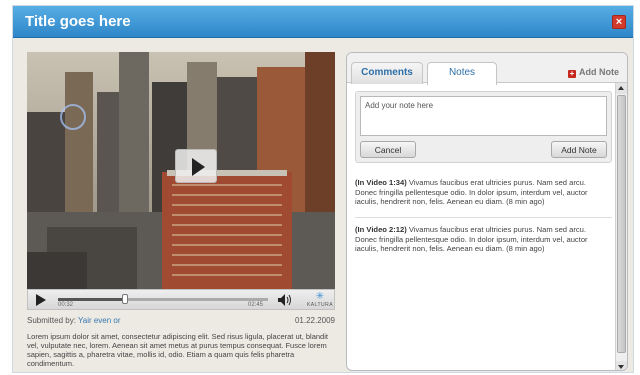 The height and width of the screenshot is (375, 640). I want to click on scrub-handle, so click(125, 299).